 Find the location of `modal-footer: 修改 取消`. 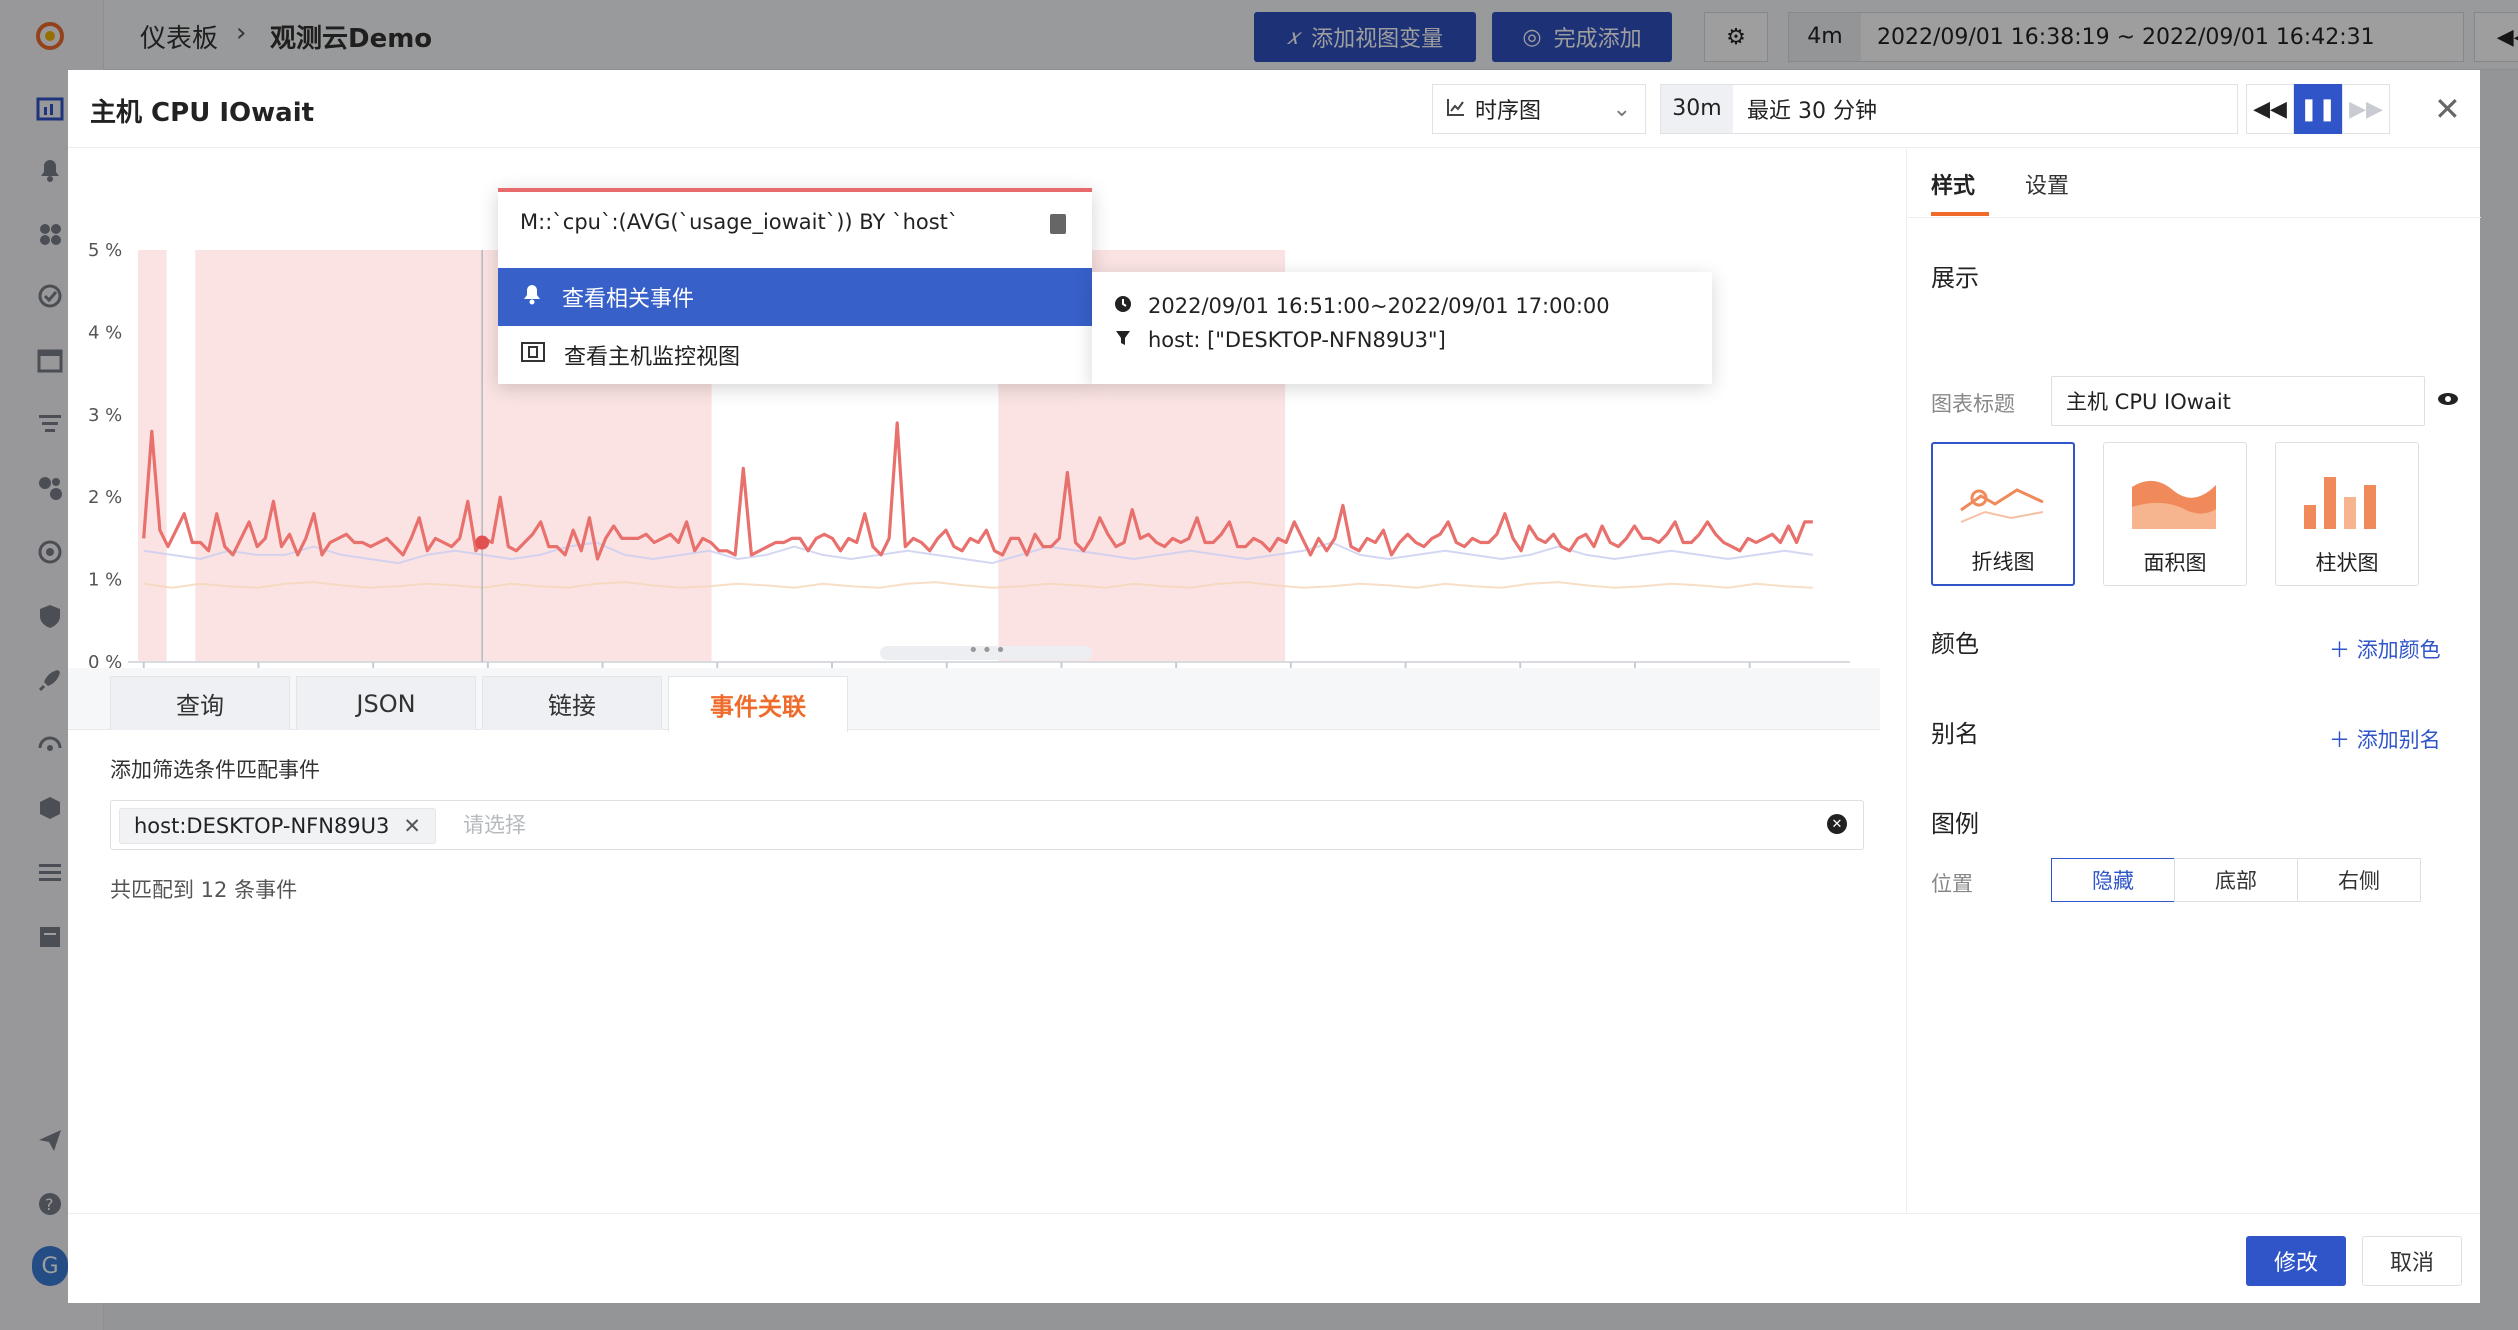

modal-footer: 修改 取消 is located at coordinates (1274, 1258).